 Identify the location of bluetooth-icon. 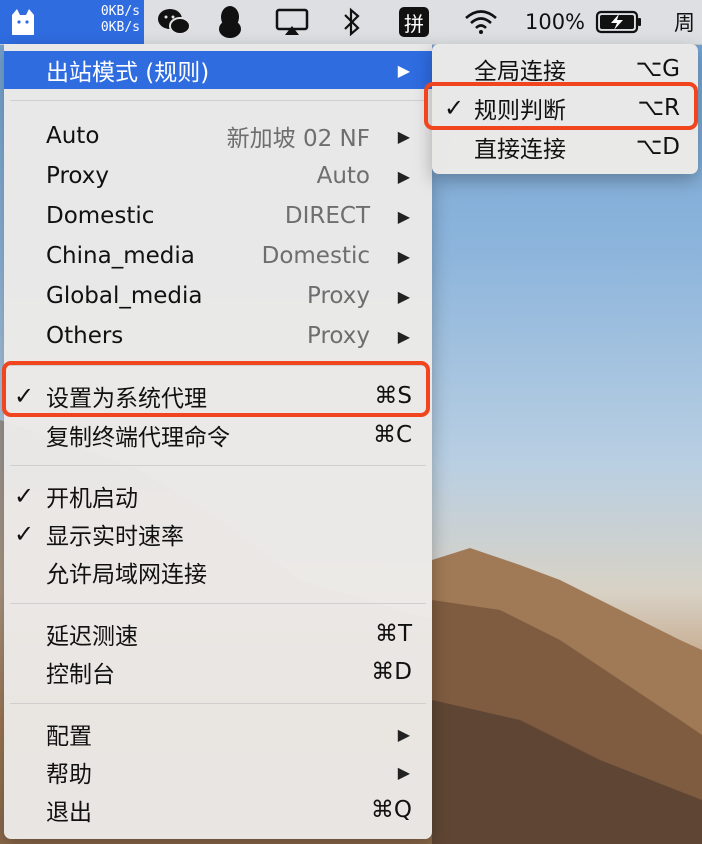
(352, 22).